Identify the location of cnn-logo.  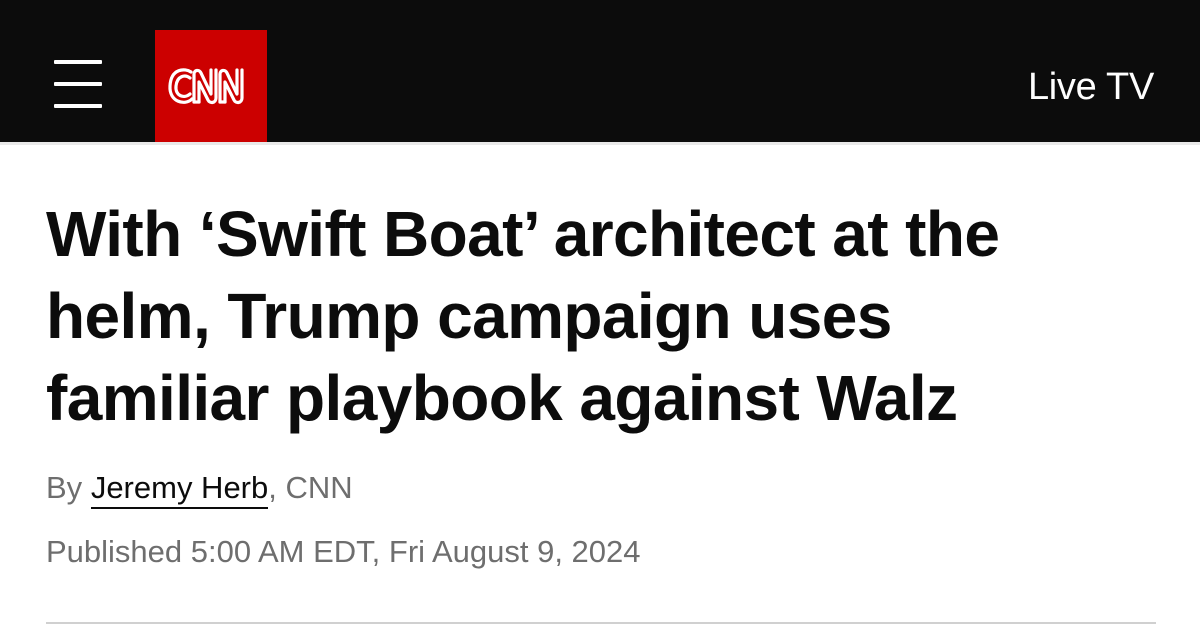
(211, 86).